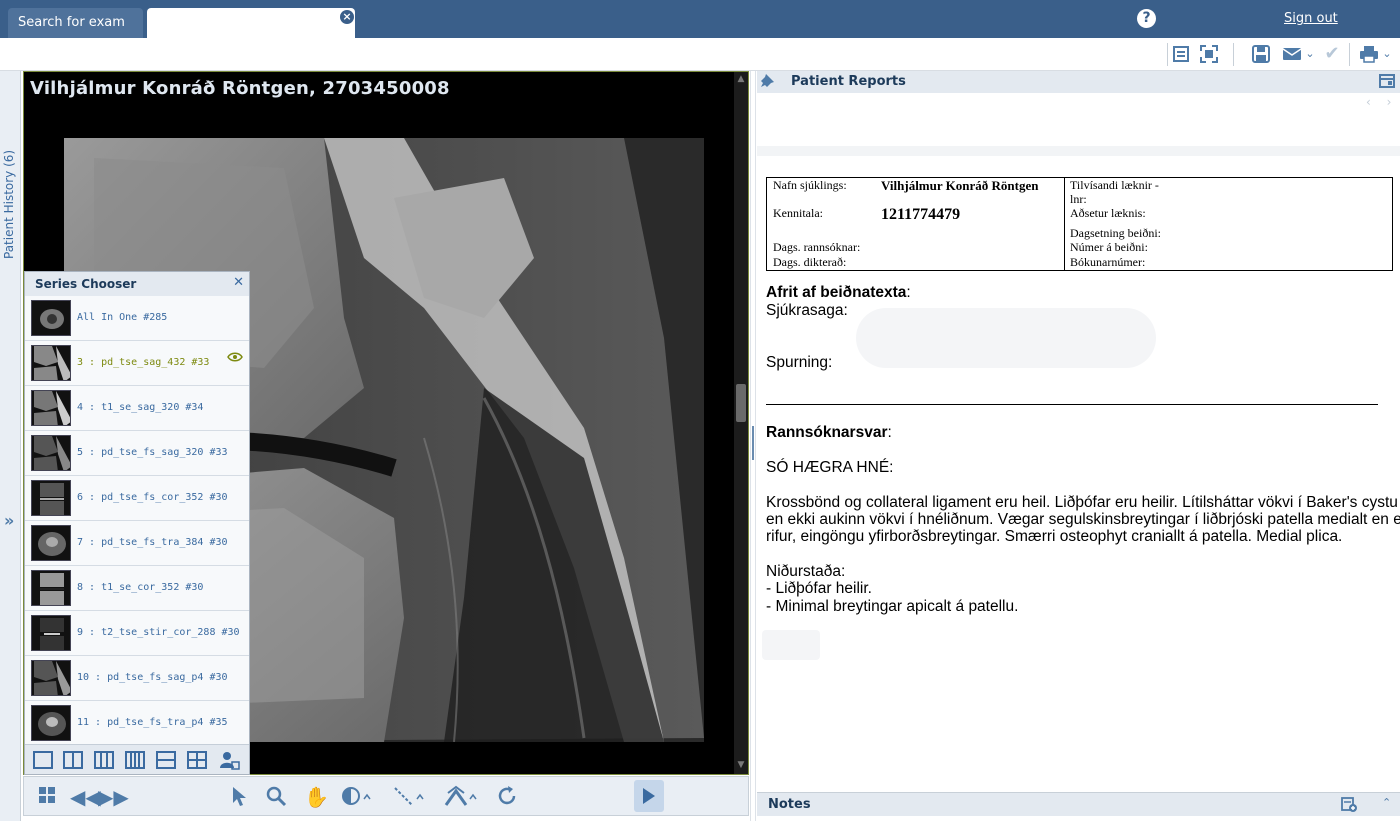 The height and width of the screenshot is (821, 1400). What do you see at coordinates (1181, 54) in the screenshot?
I see `hanging-protocol-icon` at bounding box center [1181, 54].